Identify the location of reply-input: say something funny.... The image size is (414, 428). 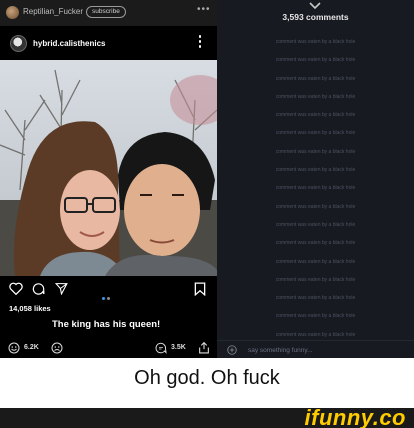
(280, 350).